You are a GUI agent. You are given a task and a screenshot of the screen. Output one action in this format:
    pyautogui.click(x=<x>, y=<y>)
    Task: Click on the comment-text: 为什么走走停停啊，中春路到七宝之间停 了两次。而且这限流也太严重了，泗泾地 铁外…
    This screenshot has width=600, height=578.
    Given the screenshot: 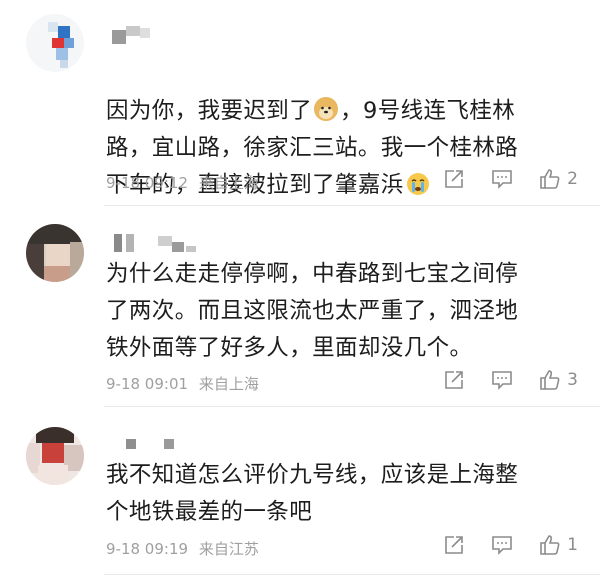 What is the action you would take?
    pyautogui.click(x=312, y=311)
    